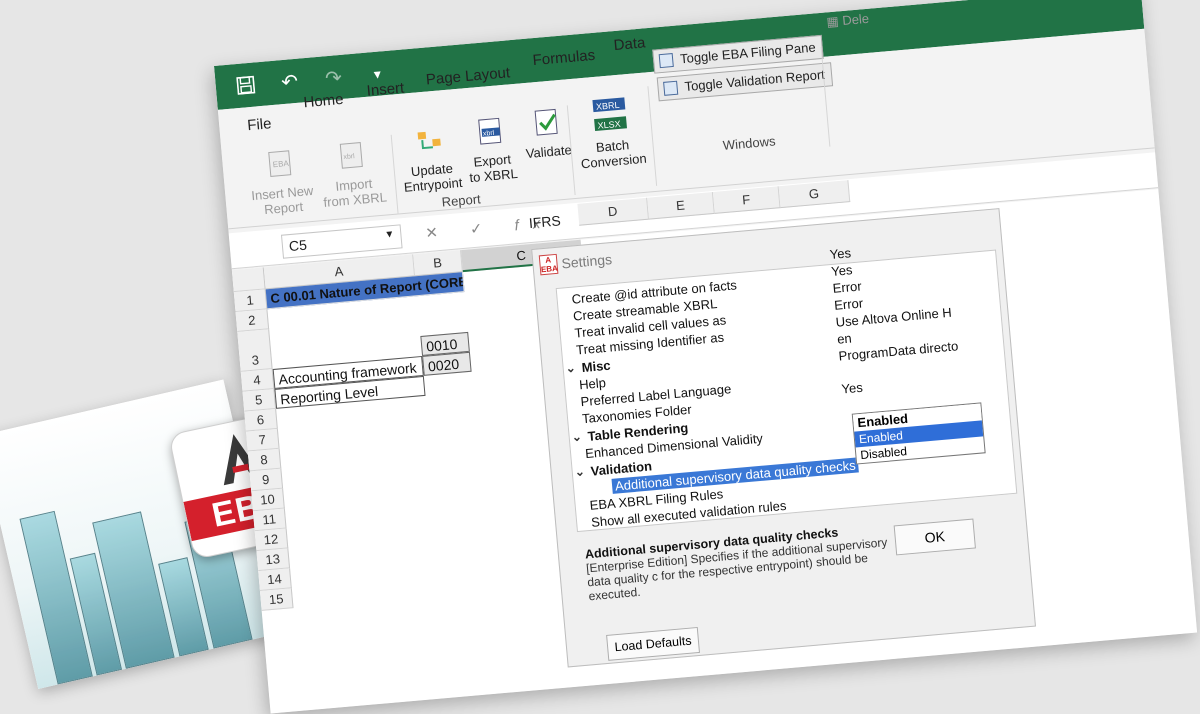 This screenshot has height=714, width=1200. What do you see at coordinates (389, 235) in the screenshot?
I see `name-box-dropdown-icon: ▼` at bounding box center [389, 235].